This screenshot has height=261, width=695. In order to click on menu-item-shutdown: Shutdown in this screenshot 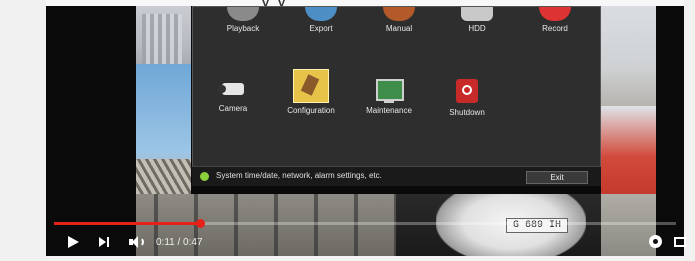, I will do `click(467, 95)`.